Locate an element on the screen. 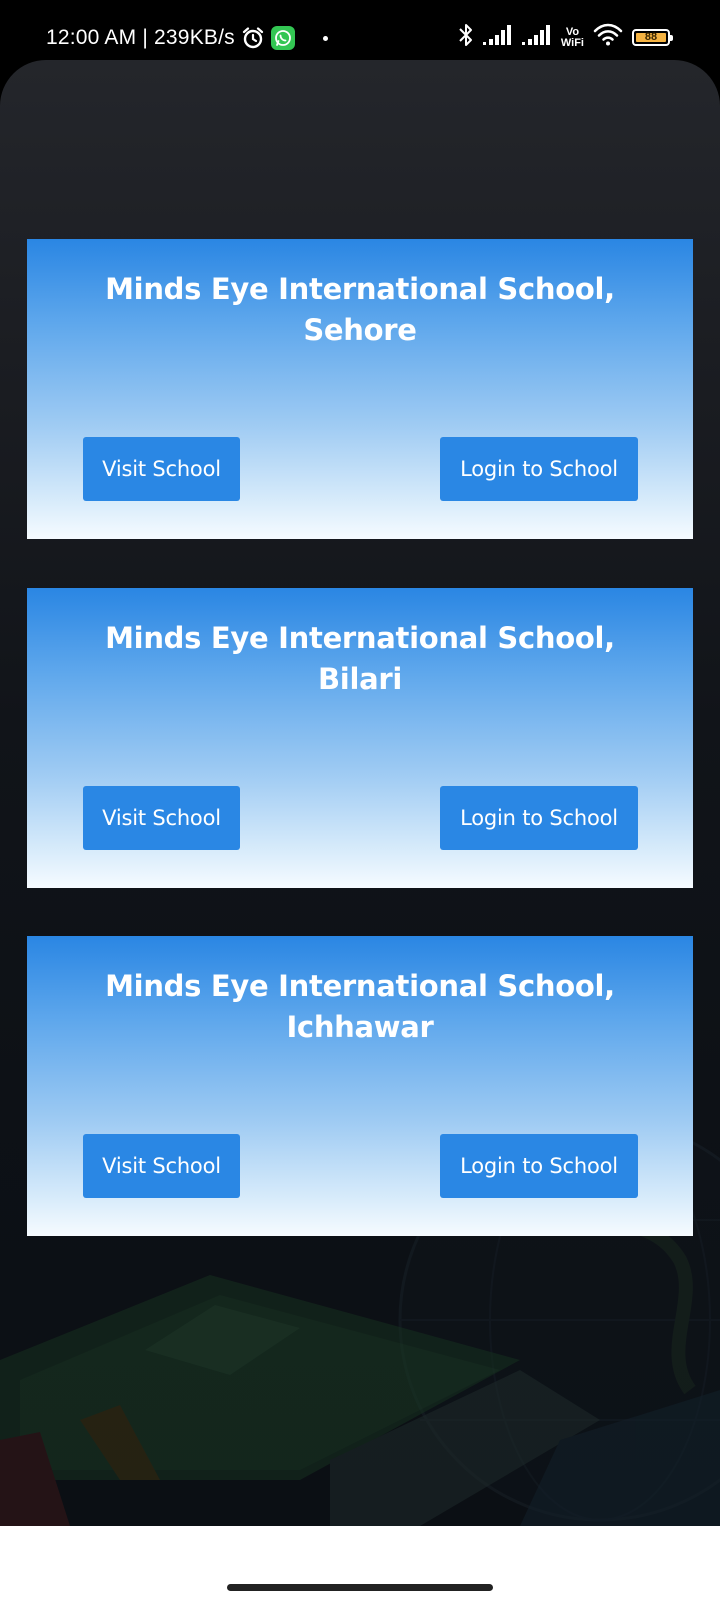 This screenshot has width=720, height=1600. battery-tip is located at coordinates (671, 38).